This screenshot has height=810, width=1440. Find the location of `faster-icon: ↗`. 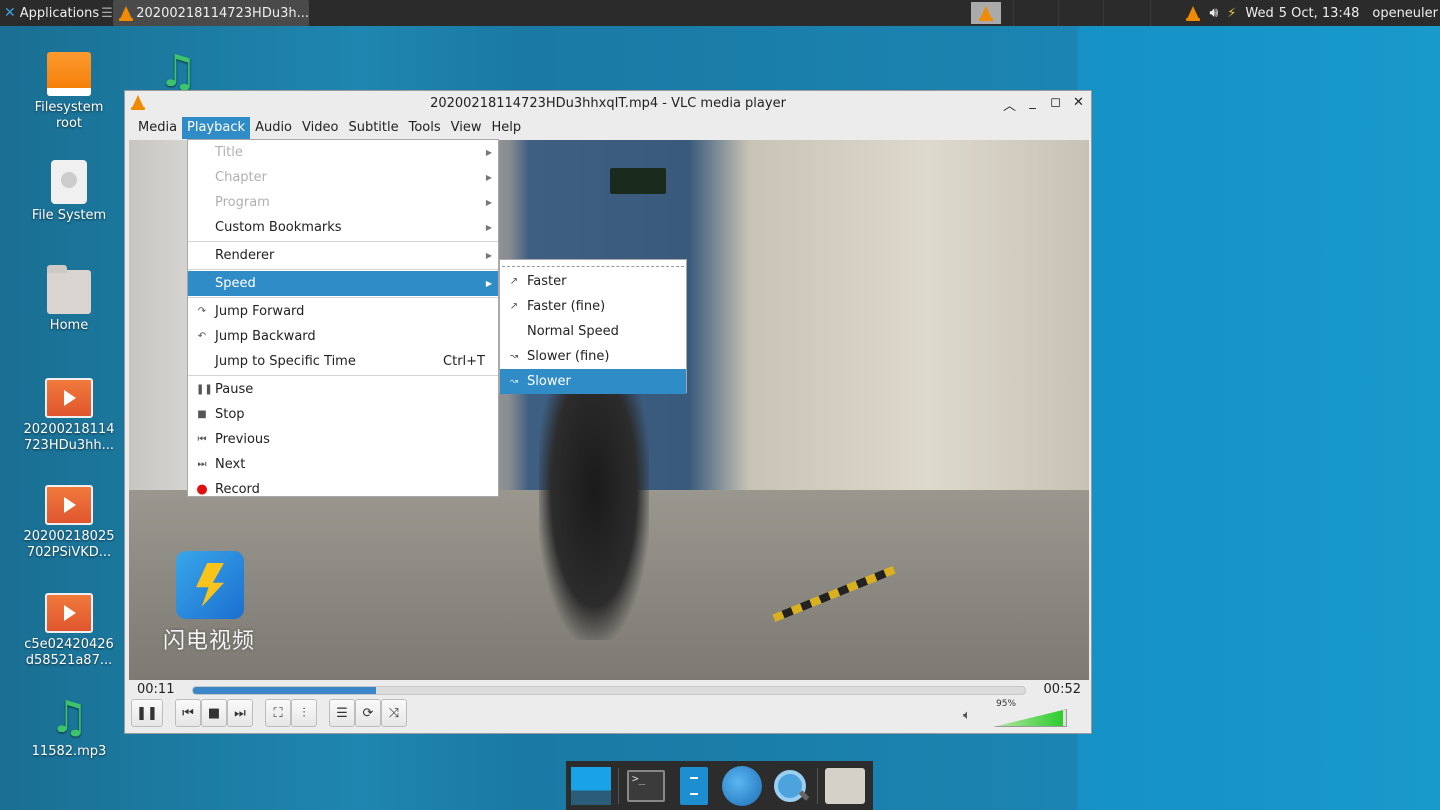

faster-icon: ↗ is located at coordinates (514, 281).